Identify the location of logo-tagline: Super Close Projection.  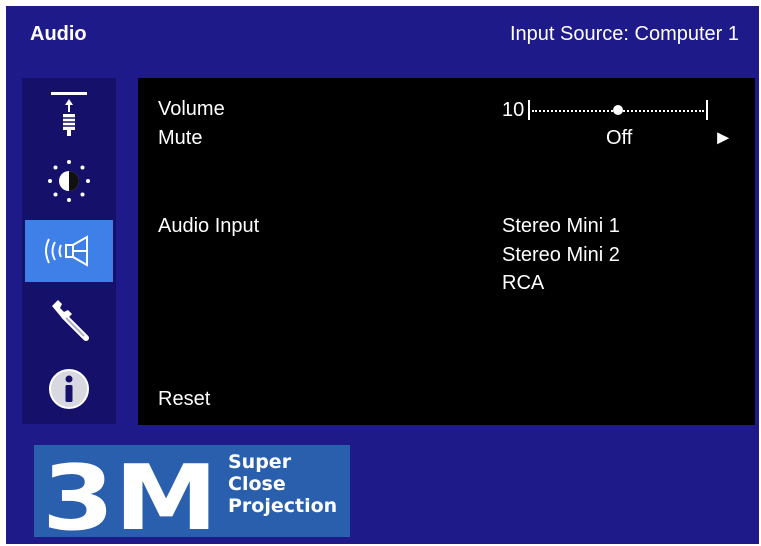
(282, 484).